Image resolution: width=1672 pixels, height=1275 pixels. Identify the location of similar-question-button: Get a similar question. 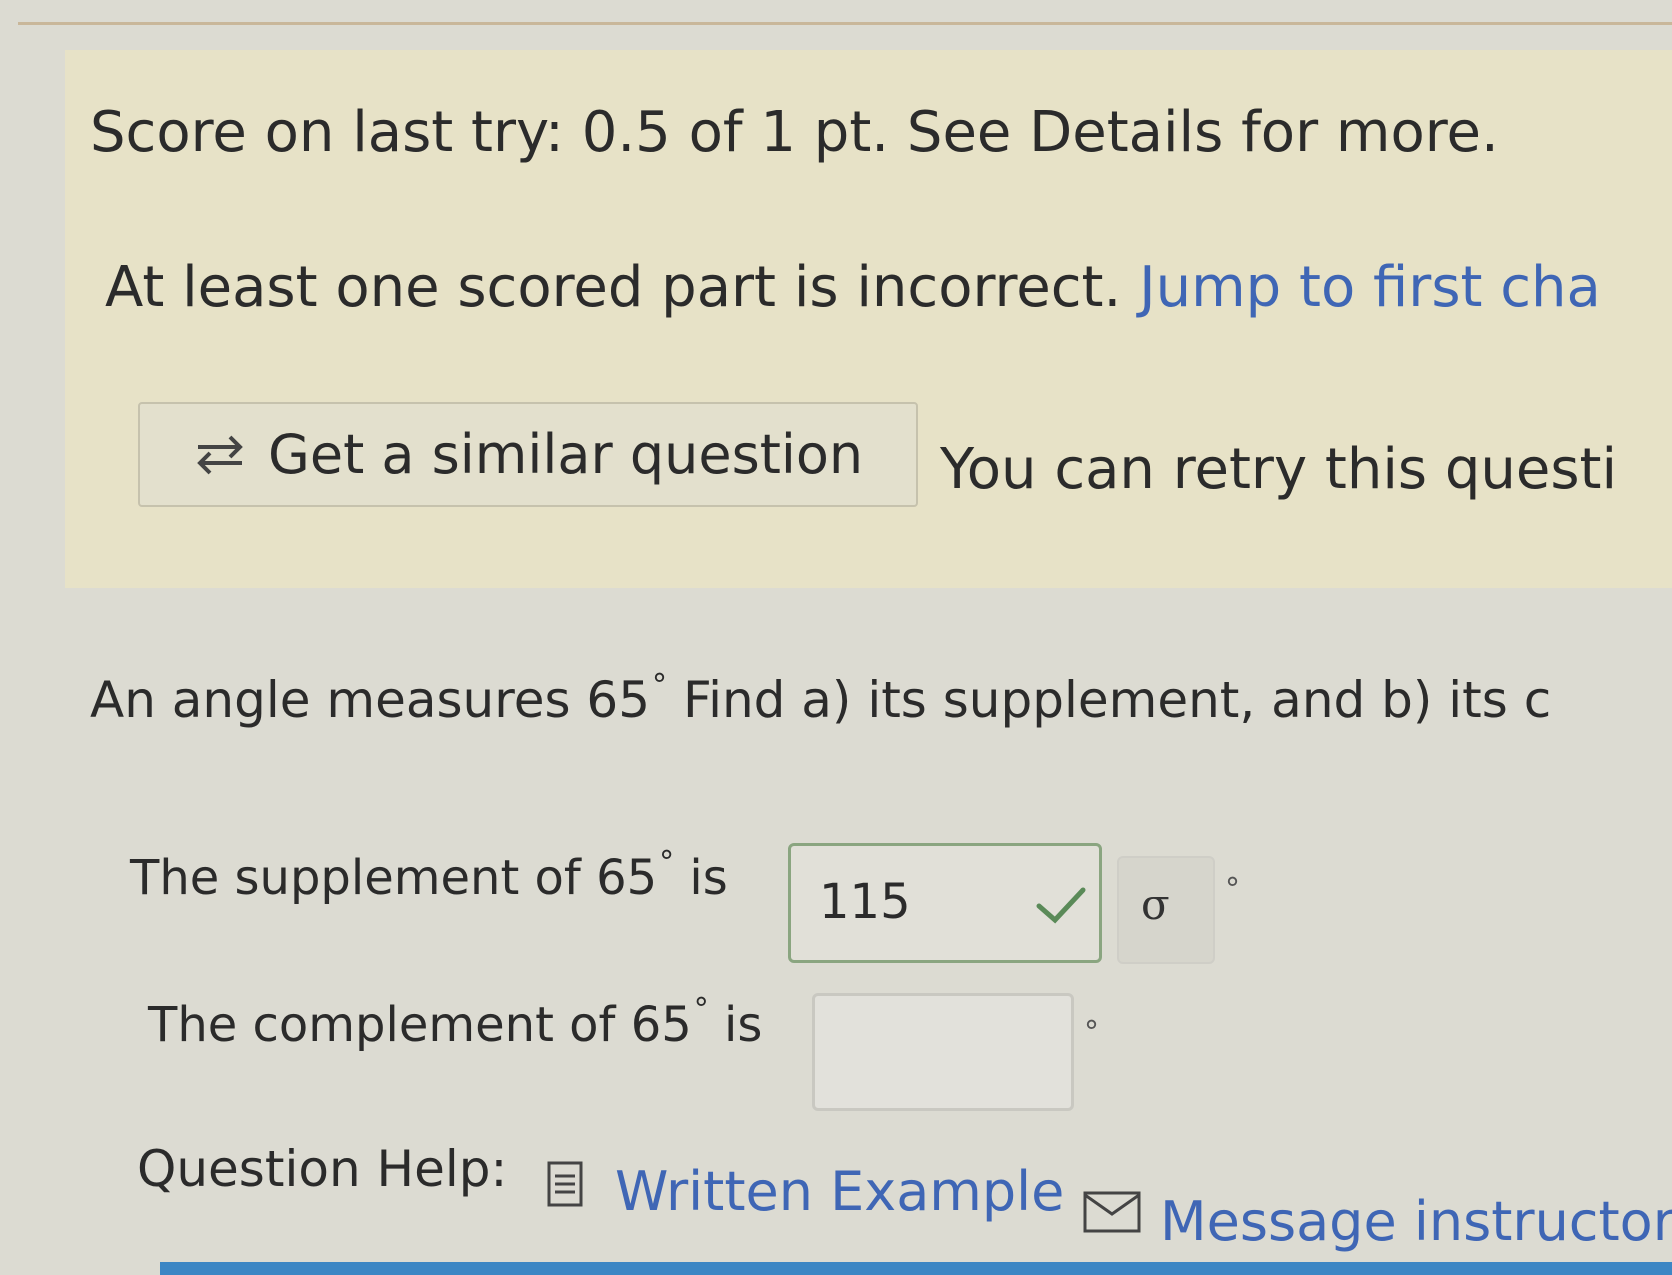
(528, 454).